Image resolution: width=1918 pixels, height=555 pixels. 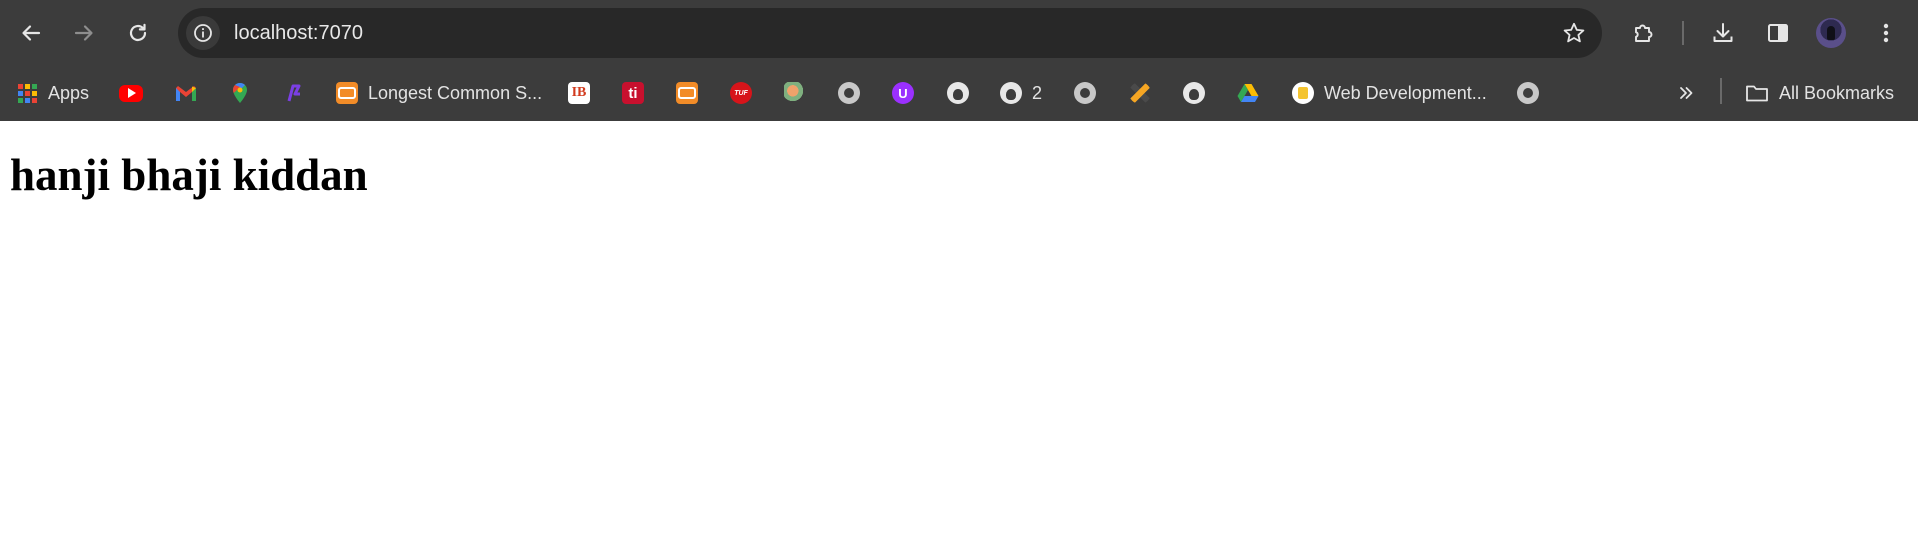 What do you see at coordinates (1037, 92) in the screenshot?
I see `bookmark-label: 2` at bounding box center [1037, 92].